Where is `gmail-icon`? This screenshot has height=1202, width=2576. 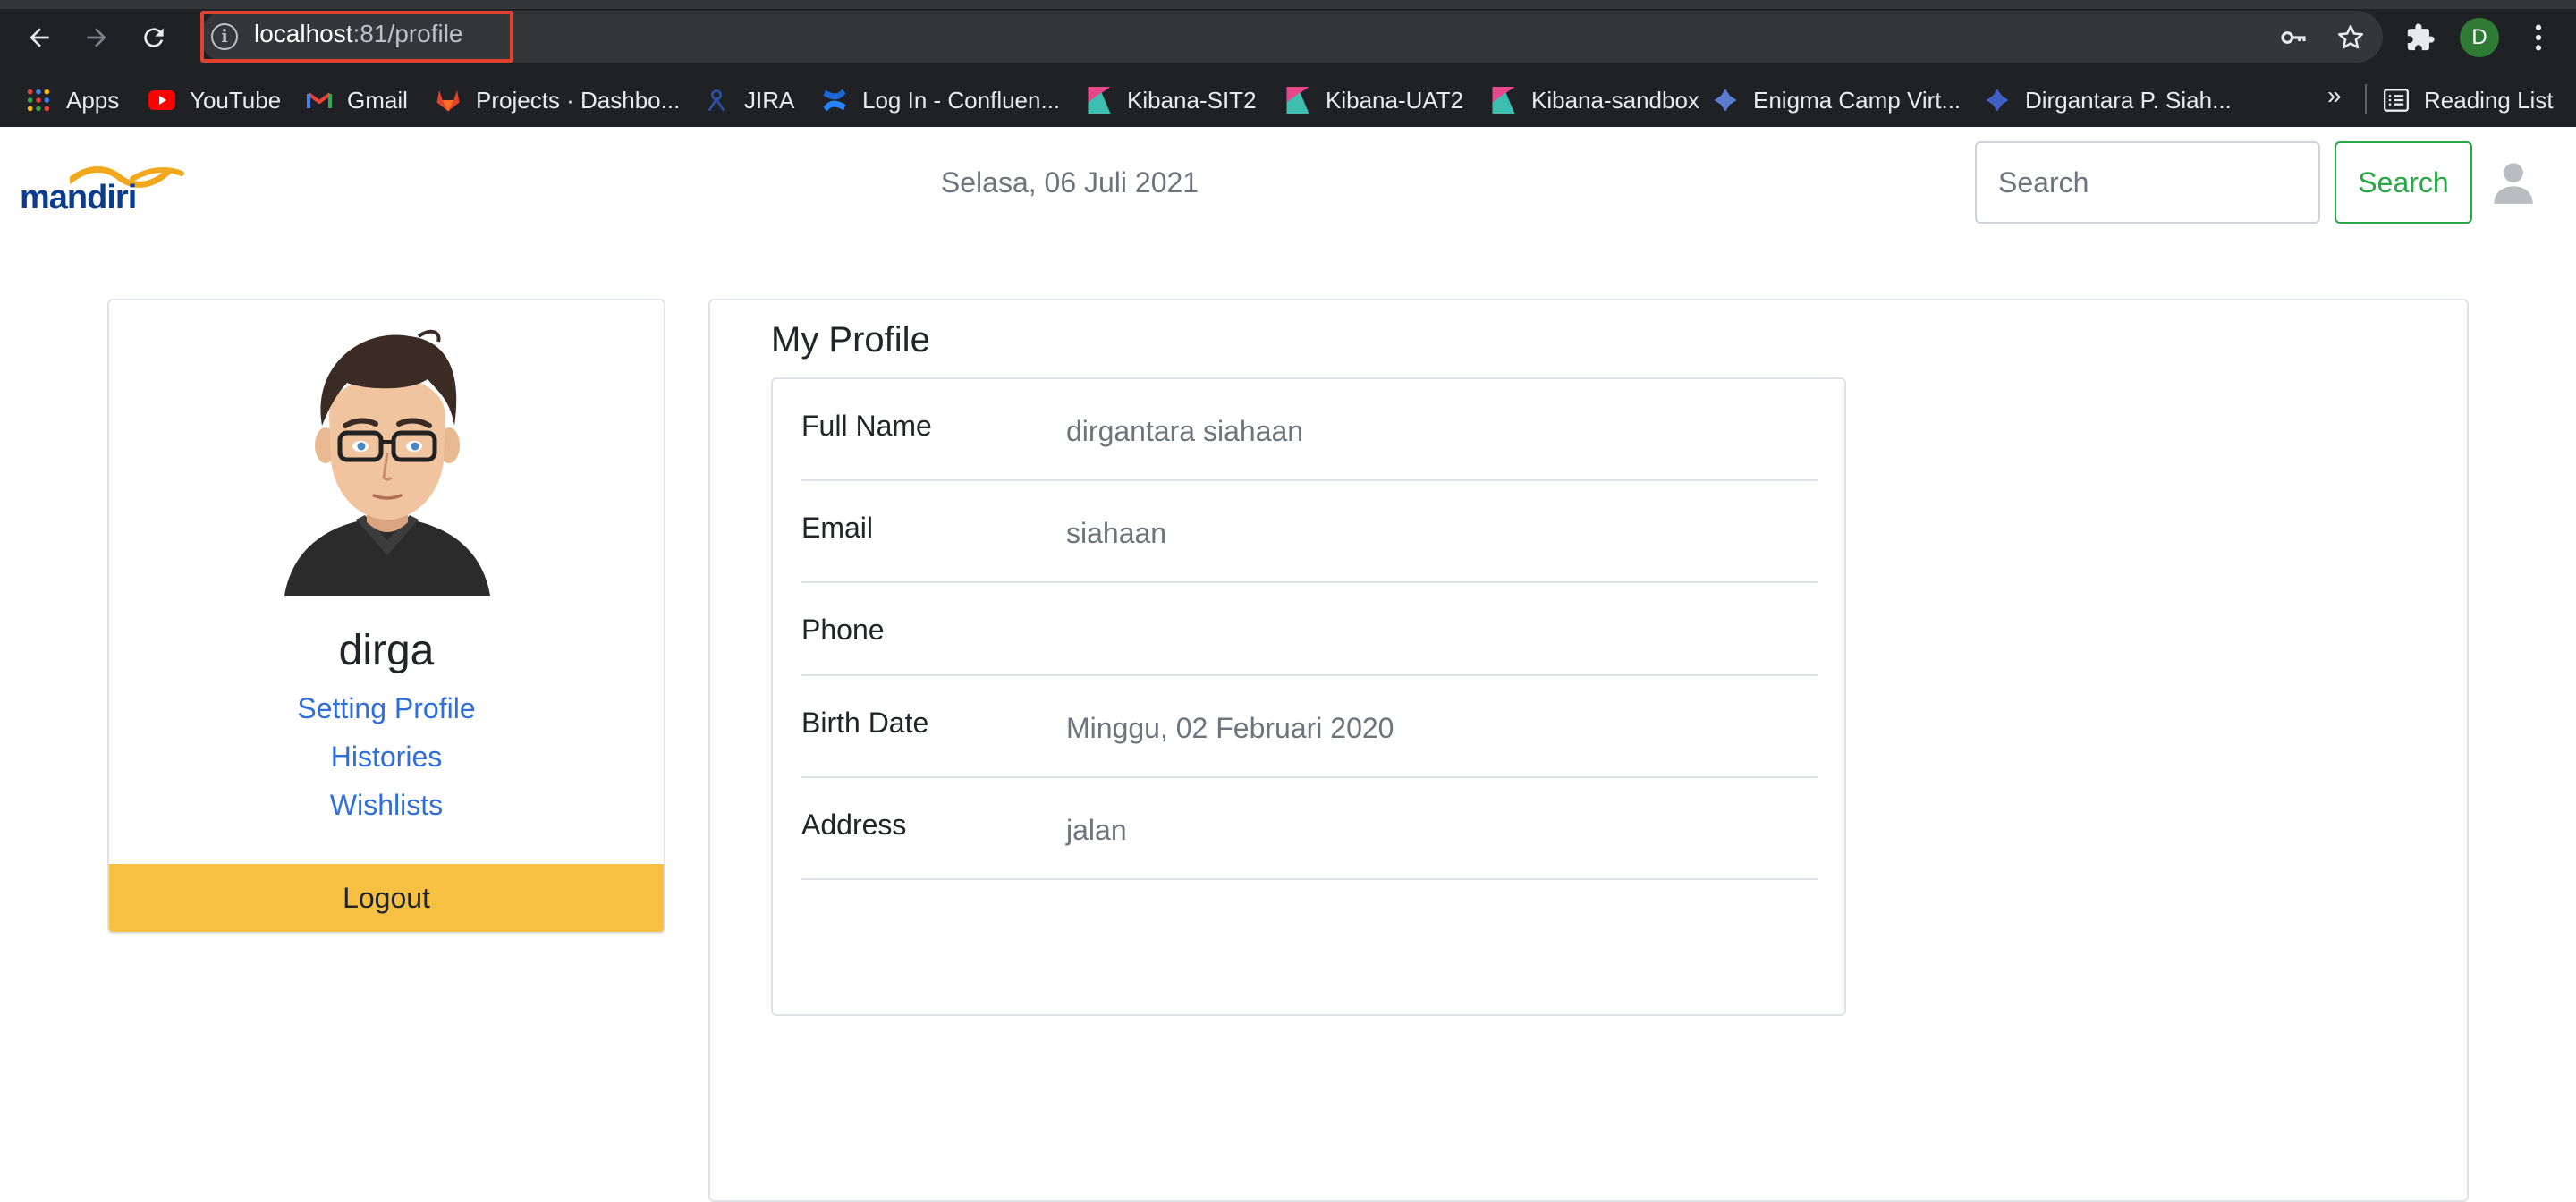
gmail-icon is located at coordinates (319, 100).